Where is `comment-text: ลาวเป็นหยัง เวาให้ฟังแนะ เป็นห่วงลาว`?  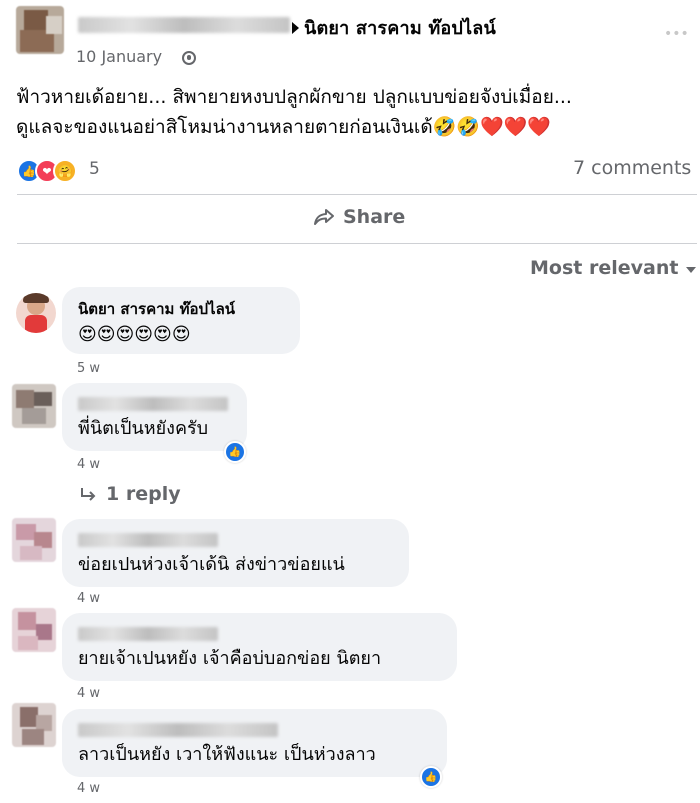 comment-text: ลาวเป็นหยัง เวาให้ฟังแนะ เป็นห่วงลาว is located at coordinates (227, 754).